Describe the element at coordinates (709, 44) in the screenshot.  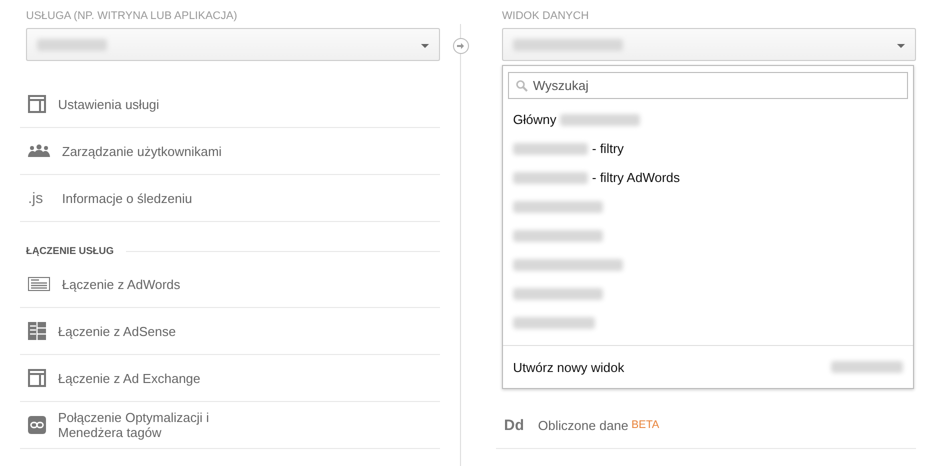
I see `view-dropdown` at that location.